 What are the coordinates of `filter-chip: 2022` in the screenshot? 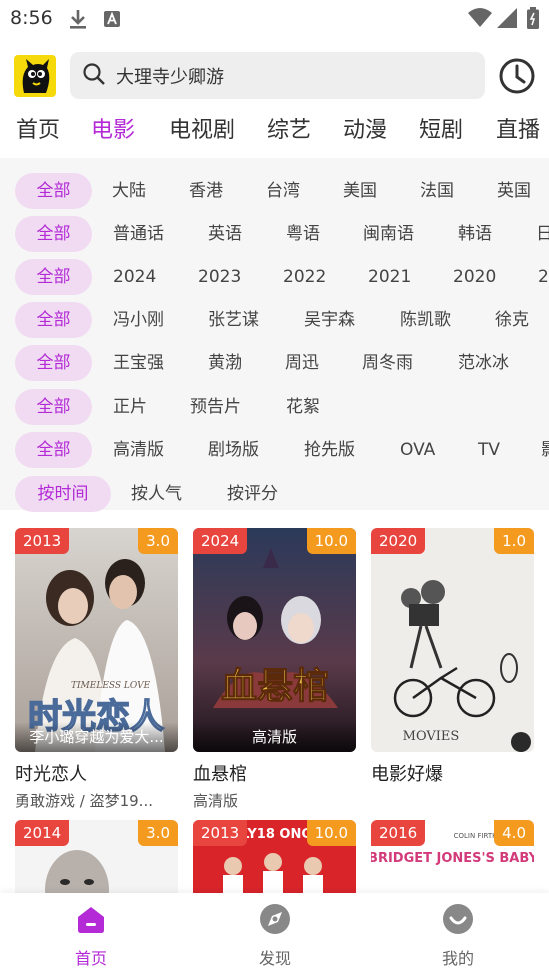 It's located at (304, 277).